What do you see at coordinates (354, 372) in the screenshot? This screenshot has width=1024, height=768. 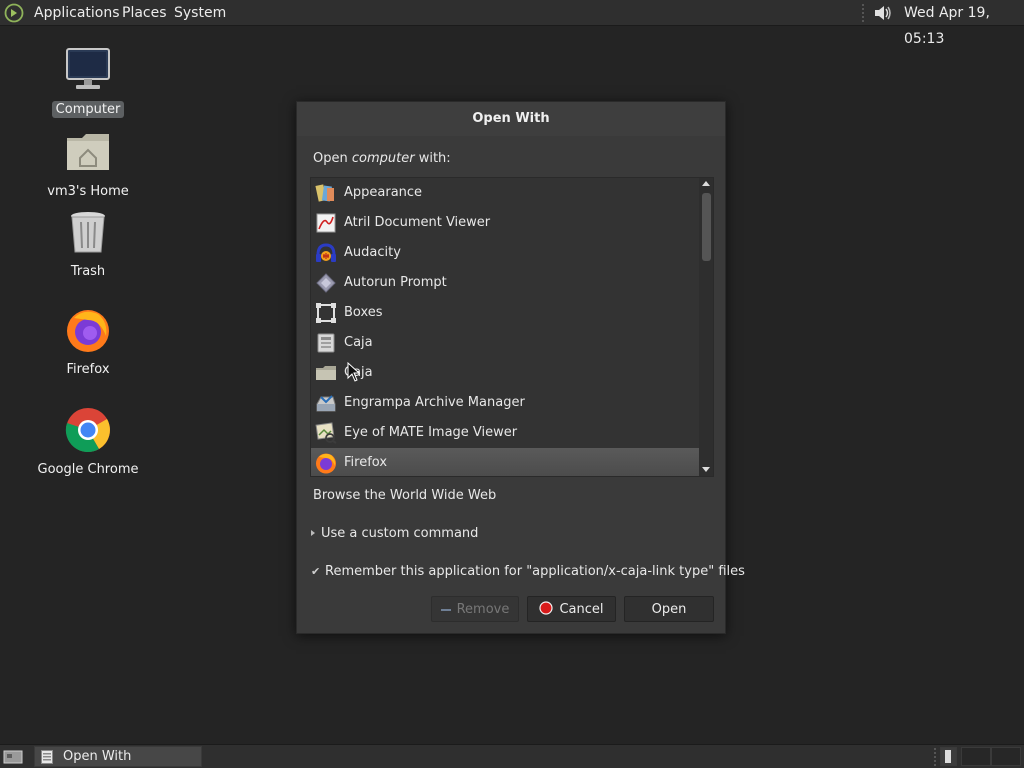 I see `mouse-cursor-icon` at bounding box center [354, 372].